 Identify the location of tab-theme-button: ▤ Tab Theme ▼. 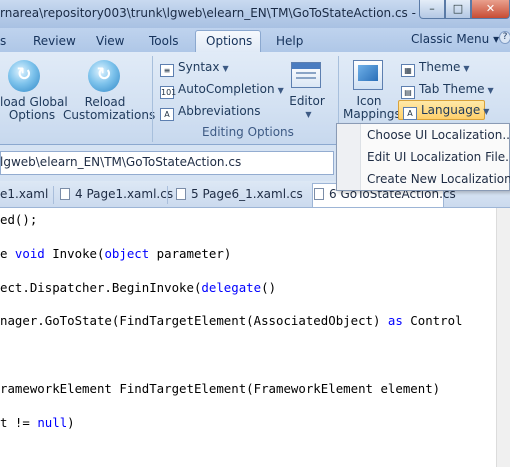
(447, 89).